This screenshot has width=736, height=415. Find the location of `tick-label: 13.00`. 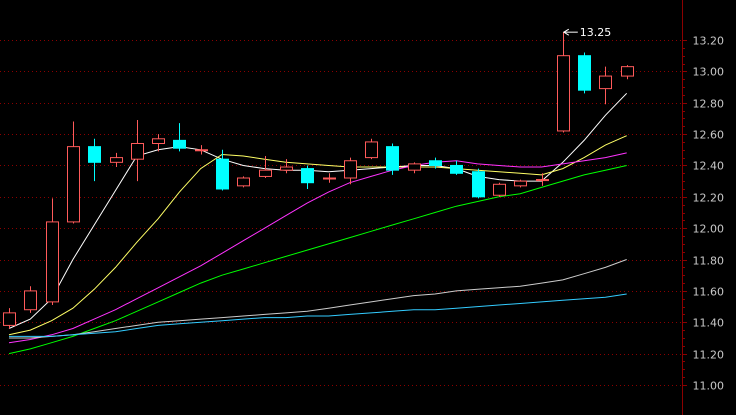

tick-label: 13.00 is located at coordinates (709, 72).